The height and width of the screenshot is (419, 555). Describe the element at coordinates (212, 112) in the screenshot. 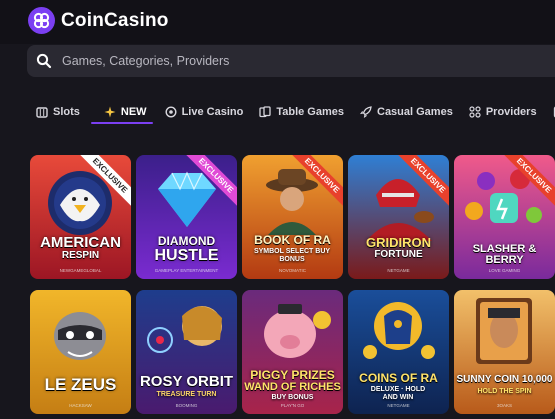

I see `nav-tab-label: Live Casino` at that location.